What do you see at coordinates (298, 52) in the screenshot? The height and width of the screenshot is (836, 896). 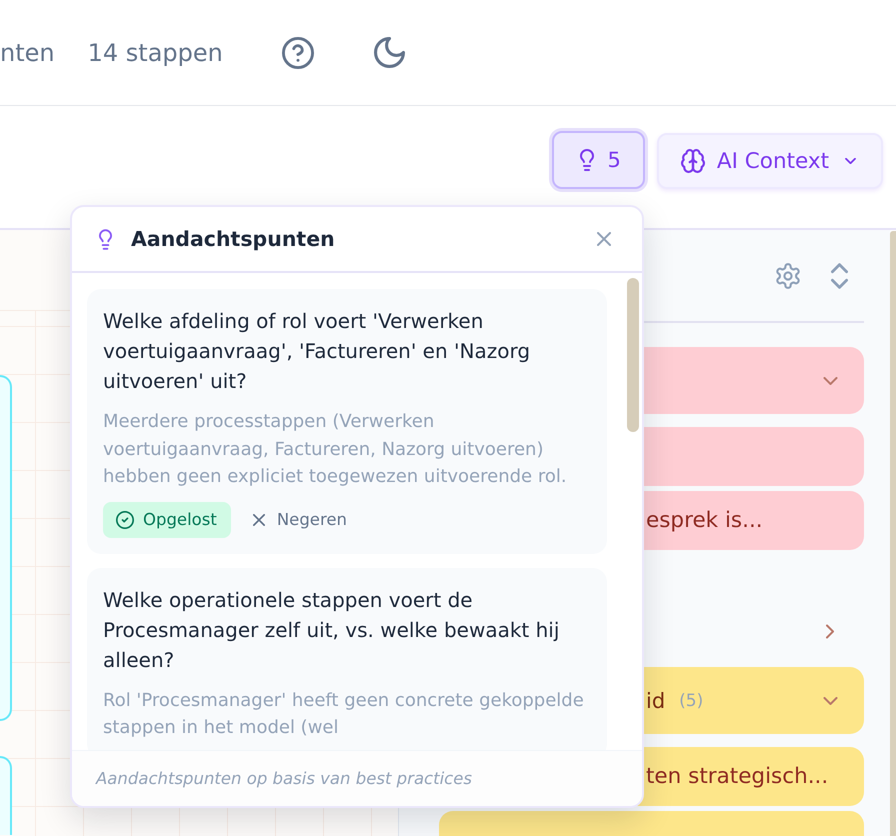 I see `help-icon` at bounding box center [298, 52].